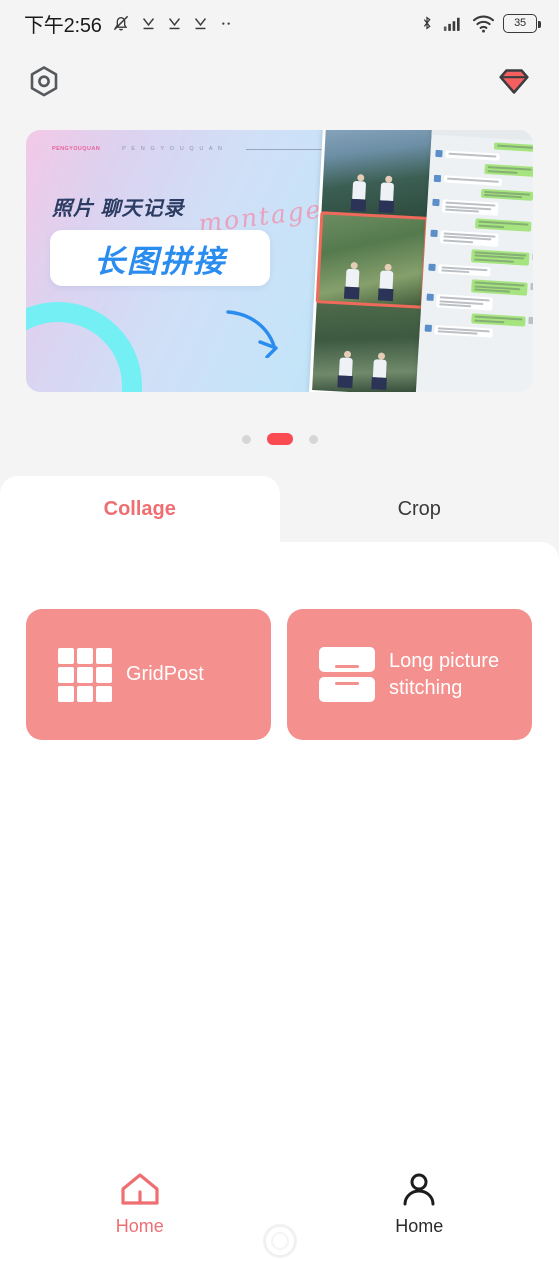  What do you see at coordinates (279, 23) in the screenshot?
I see `status-bar: 下午2:56 35` at bounding box center [279, 23].